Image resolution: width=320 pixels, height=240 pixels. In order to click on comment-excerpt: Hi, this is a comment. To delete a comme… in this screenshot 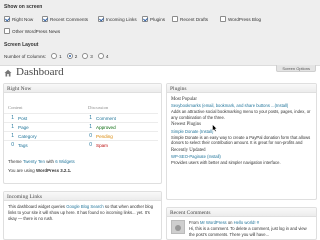, I will do `click(248, 231)`.